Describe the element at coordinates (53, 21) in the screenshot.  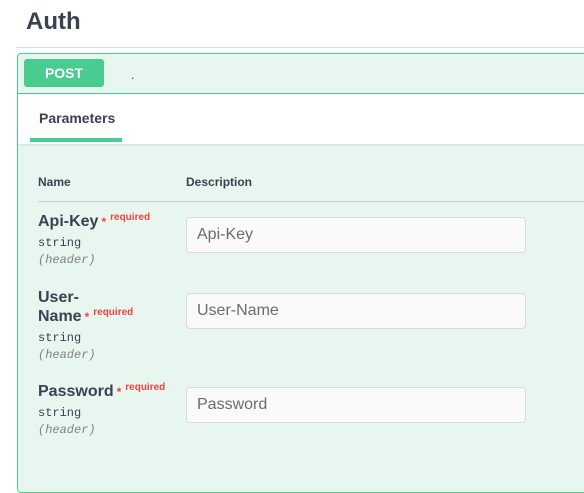
I see `section-title: Auth` at that location.